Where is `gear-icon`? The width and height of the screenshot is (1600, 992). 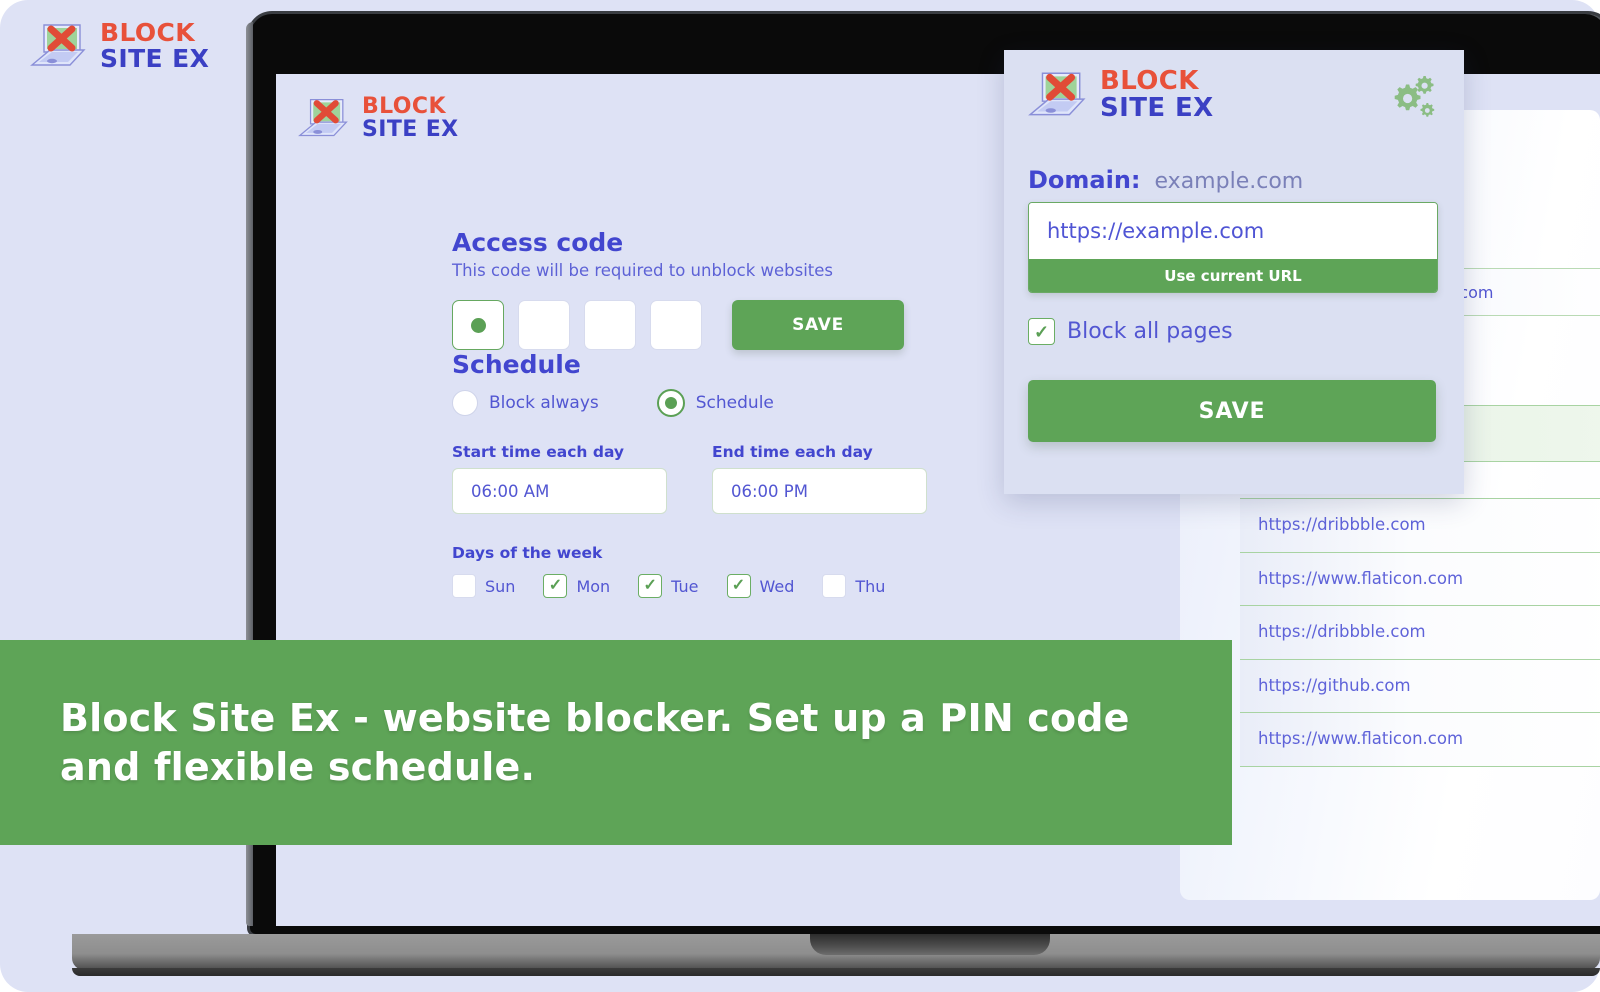
gear-icon is located at coordinates (1410, 98).